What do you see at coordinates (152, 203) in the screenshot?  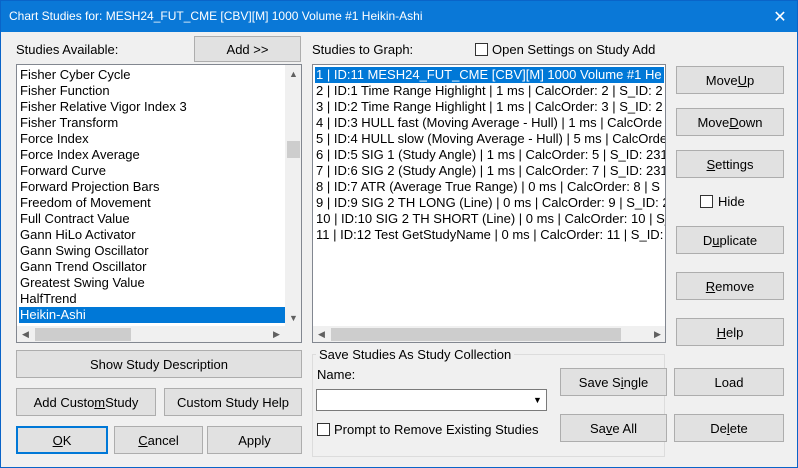 I see `studies-available-item: Freedom of Movement` at bounding box center [152, 203].